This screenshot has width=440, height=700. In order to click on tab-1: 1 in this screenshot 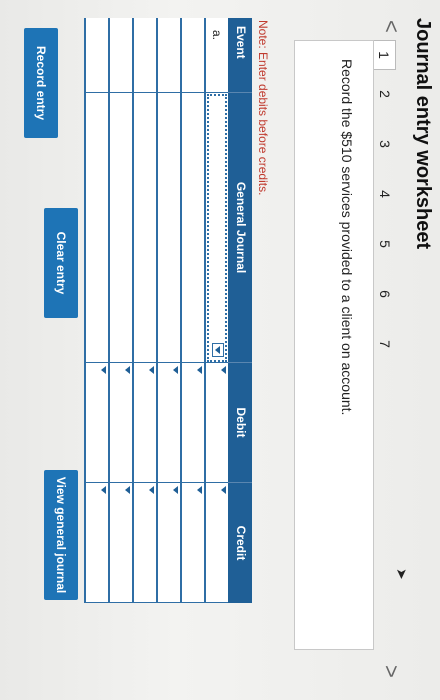, I will do `click(384, 55)`.